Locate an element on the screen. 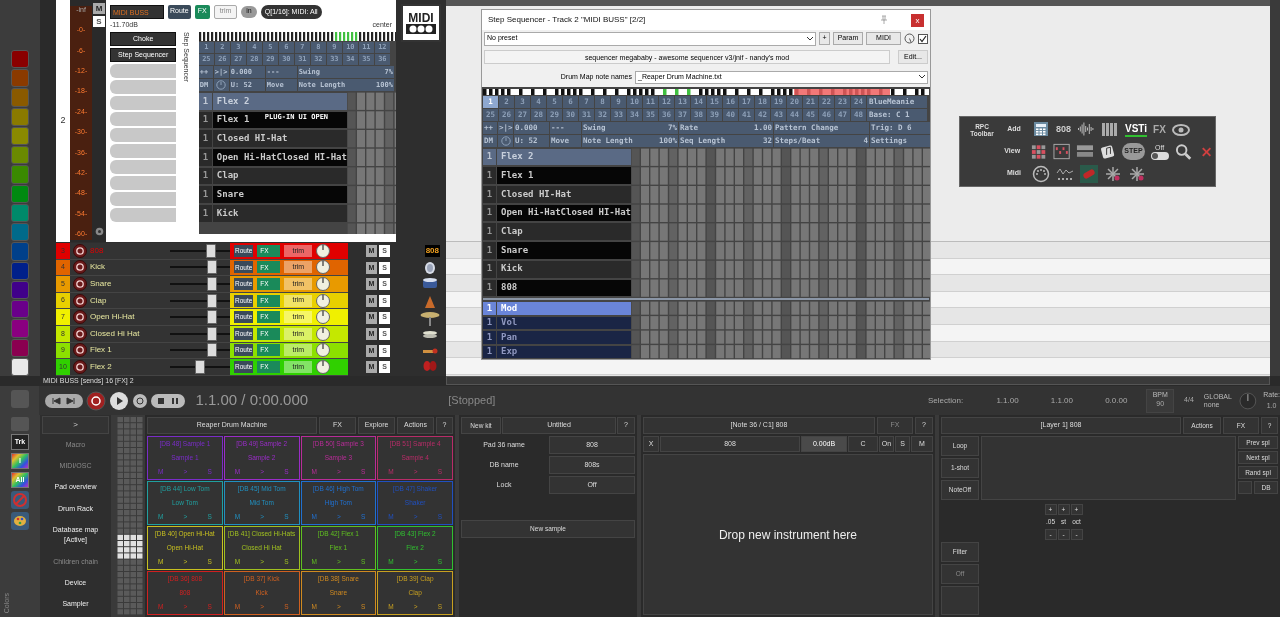  solo-button: S is located at coordinates (99, 21).